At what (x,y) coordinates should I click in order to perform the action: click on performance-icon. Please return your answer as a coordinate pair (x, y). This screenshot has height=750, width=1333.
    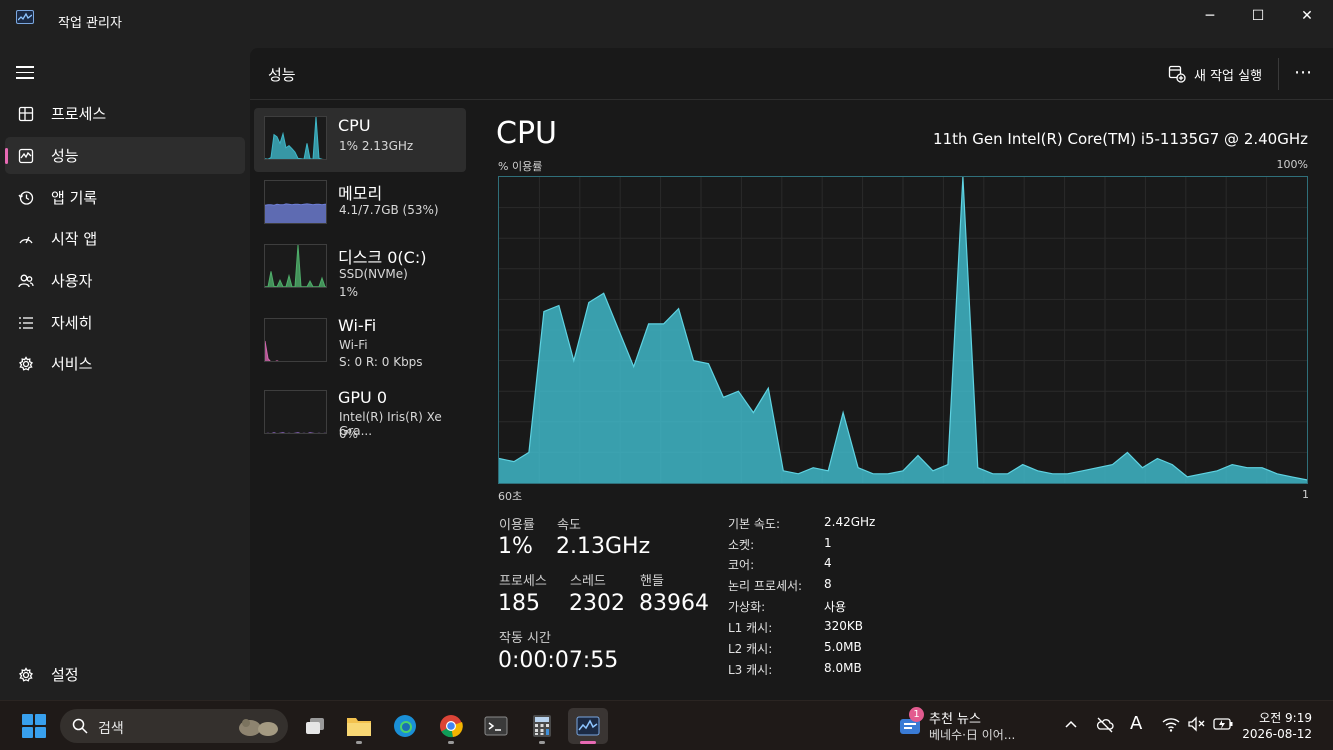
    Looking at the image, I should click on (26, 156).